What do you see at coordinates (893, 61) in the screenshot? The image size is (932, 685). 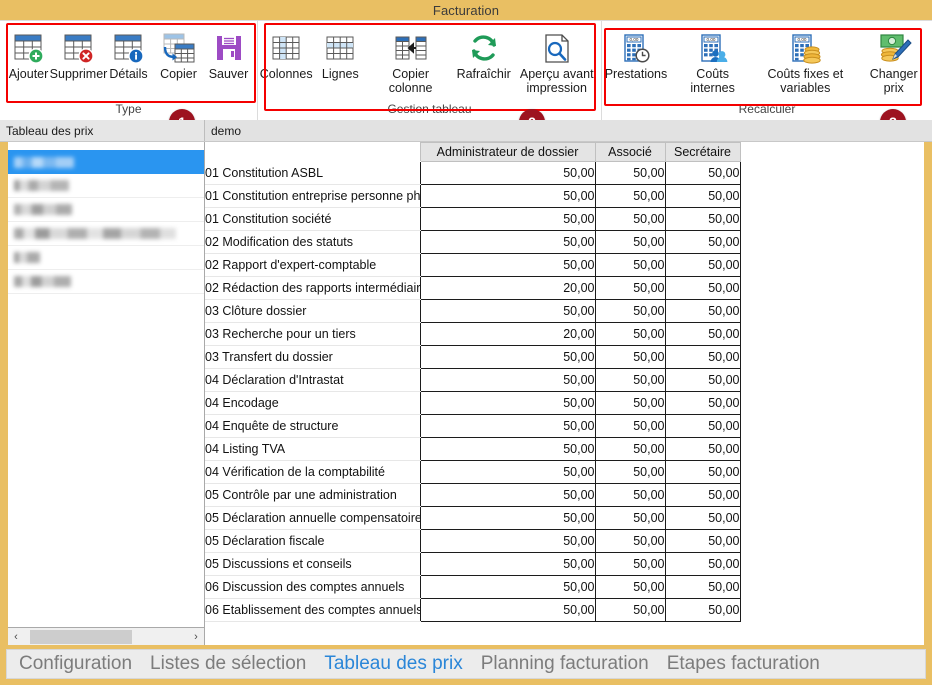 I see `ribbon-button-changer-prix: Changer prix` at bounding box center [893, 61].